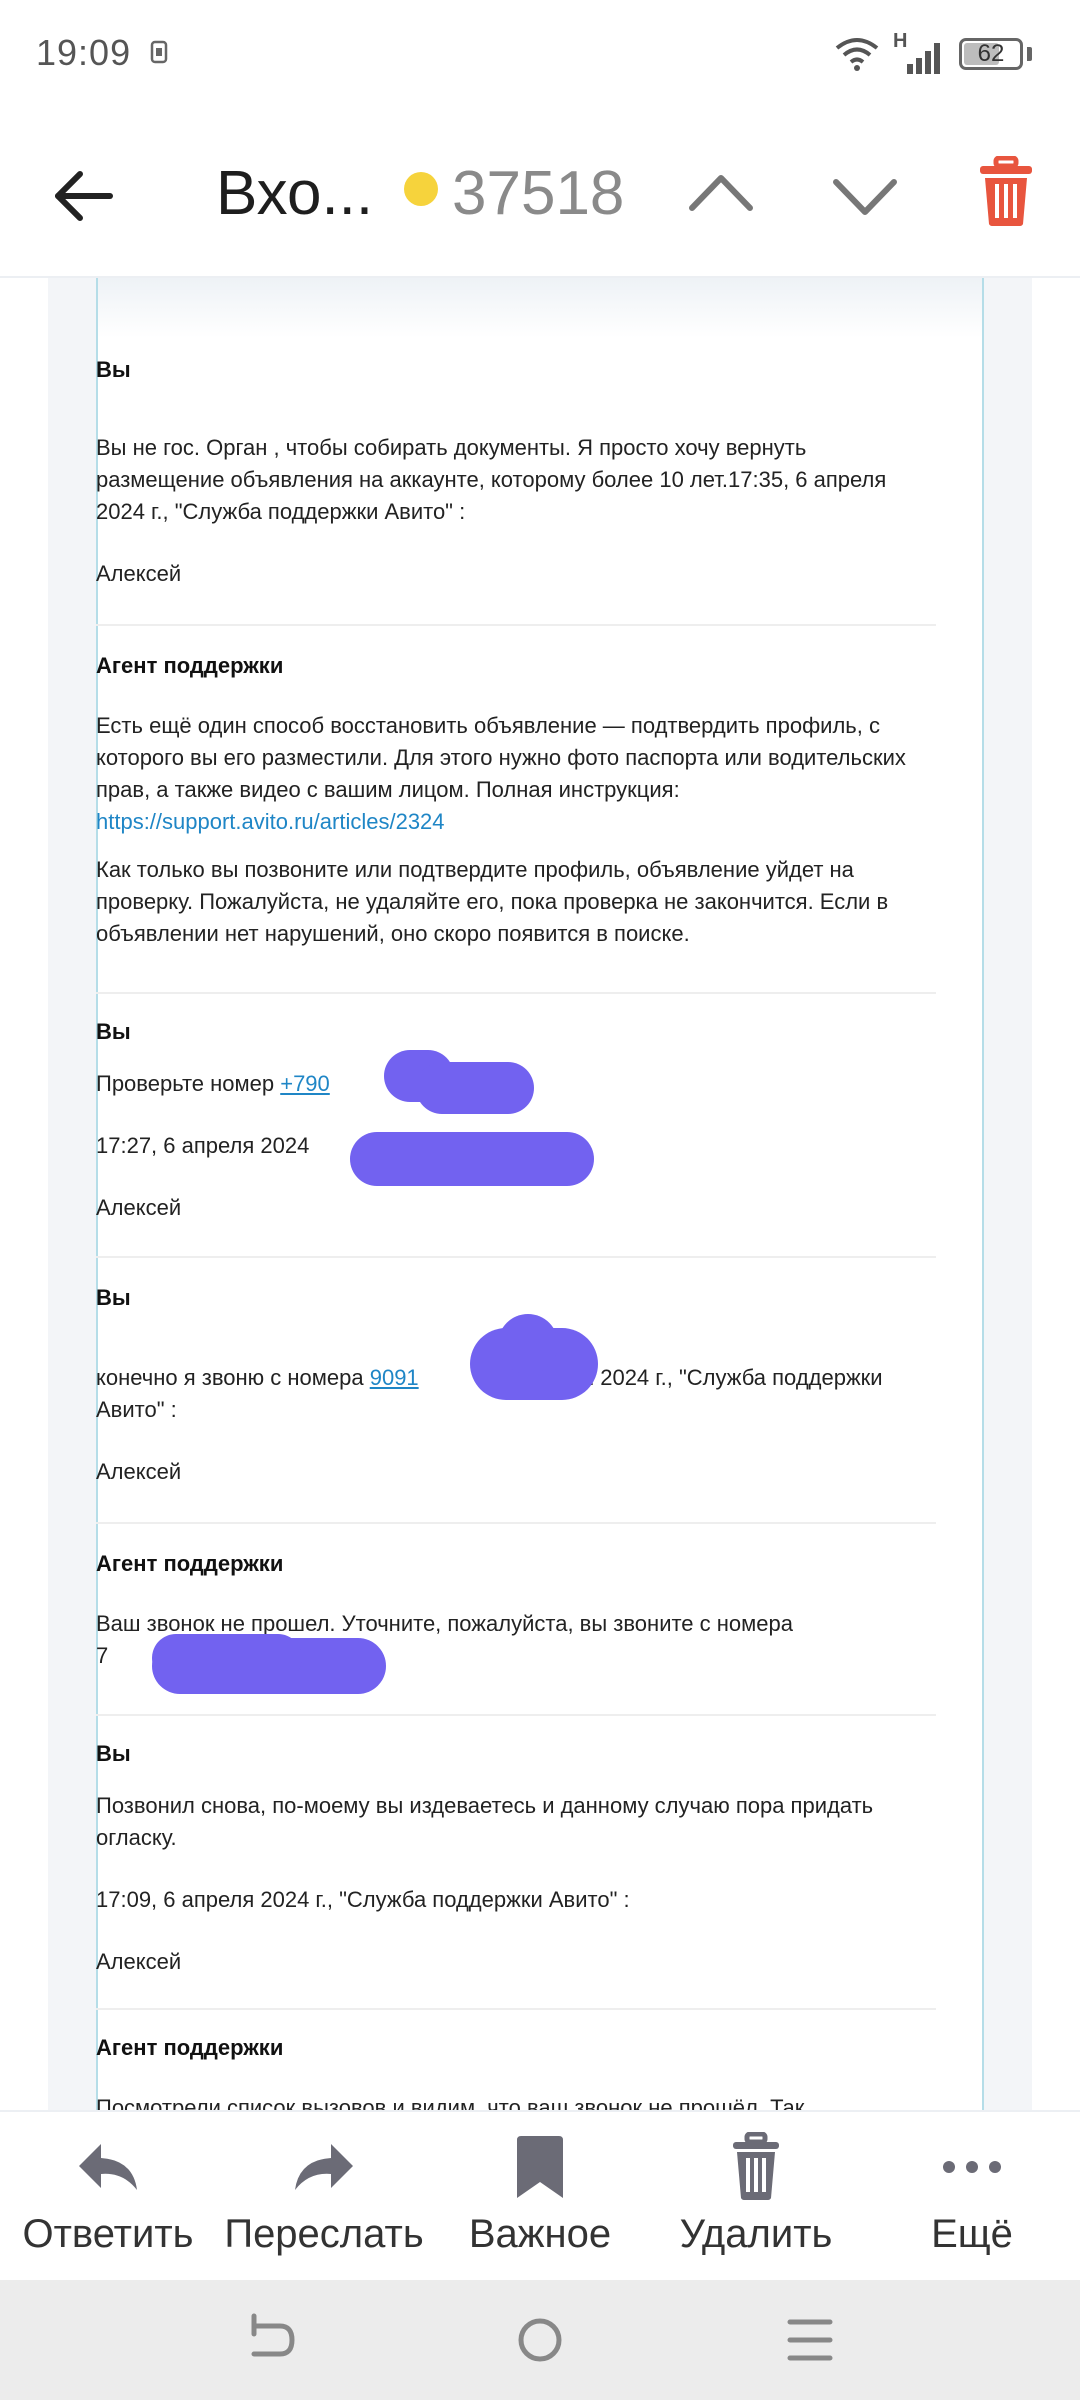 Image resolution: width=1080 pixels, height=2400 pixels. What do you see at coordinates (324, 2202) in the screenshot?
I see `forward-button: Переслать` at bounding box center [324, 2202].